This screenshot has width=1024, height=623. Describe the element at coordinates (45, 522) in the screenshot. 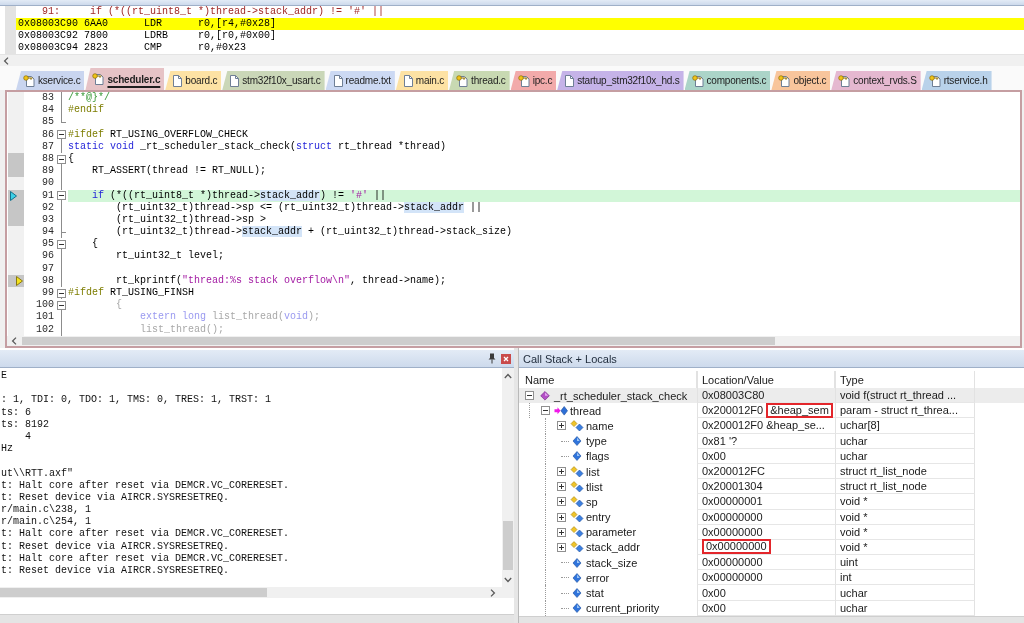

I see `output-line: r/main.c\254, 1` at that location.